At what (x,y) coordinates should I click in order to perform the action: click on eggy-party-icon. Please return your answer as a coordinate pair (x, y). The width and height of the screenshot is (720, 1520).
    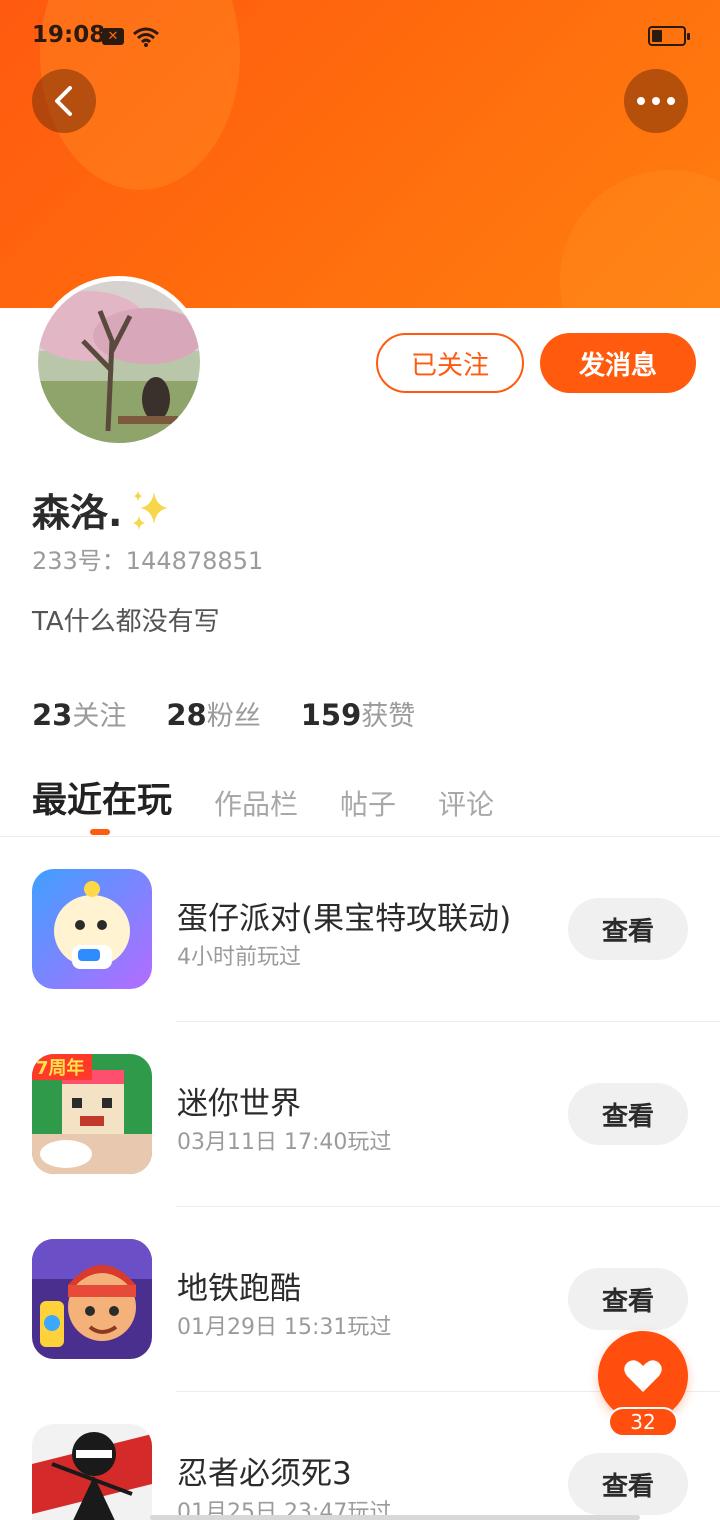
    Looking at the image, I should click on (92, 929).